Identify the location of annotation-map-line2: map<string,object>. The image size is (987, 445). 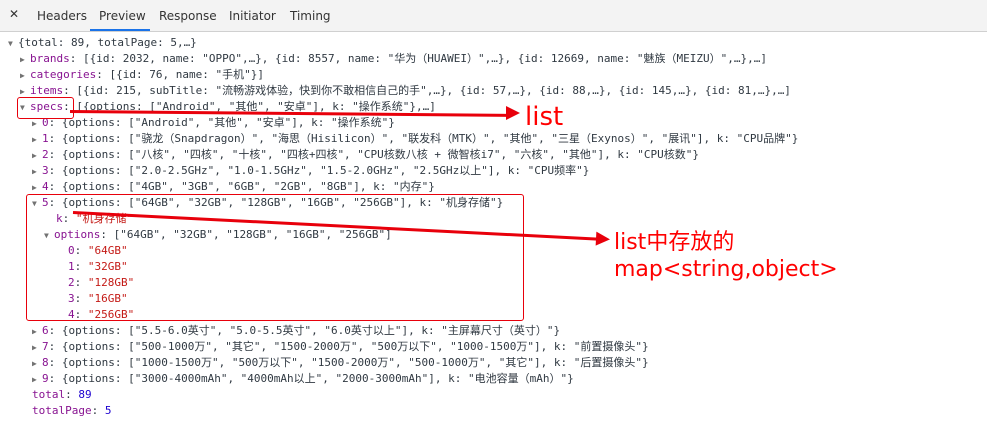
(726, 269).